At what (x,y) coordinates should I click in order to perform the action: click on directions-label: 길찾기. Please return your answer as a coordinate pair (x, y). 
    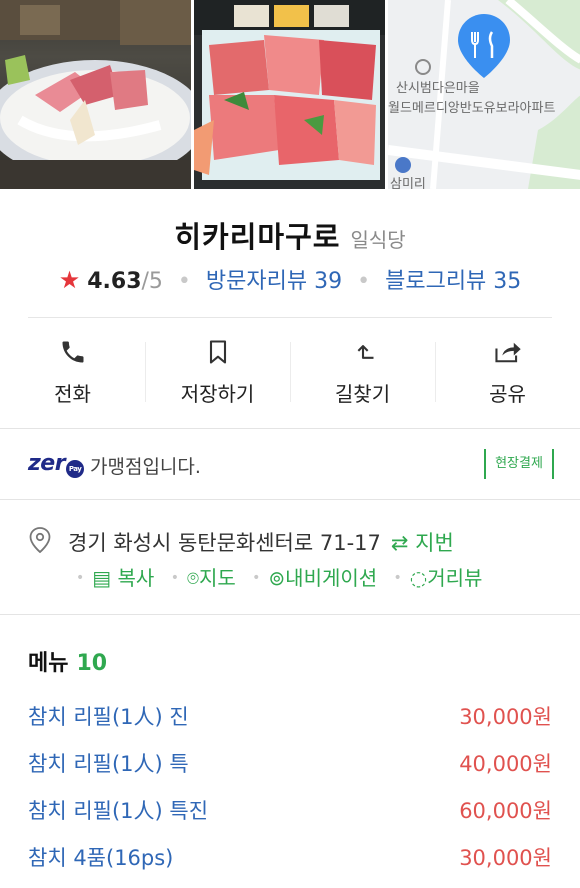
    Looking at the image, I should click on (362, 394).